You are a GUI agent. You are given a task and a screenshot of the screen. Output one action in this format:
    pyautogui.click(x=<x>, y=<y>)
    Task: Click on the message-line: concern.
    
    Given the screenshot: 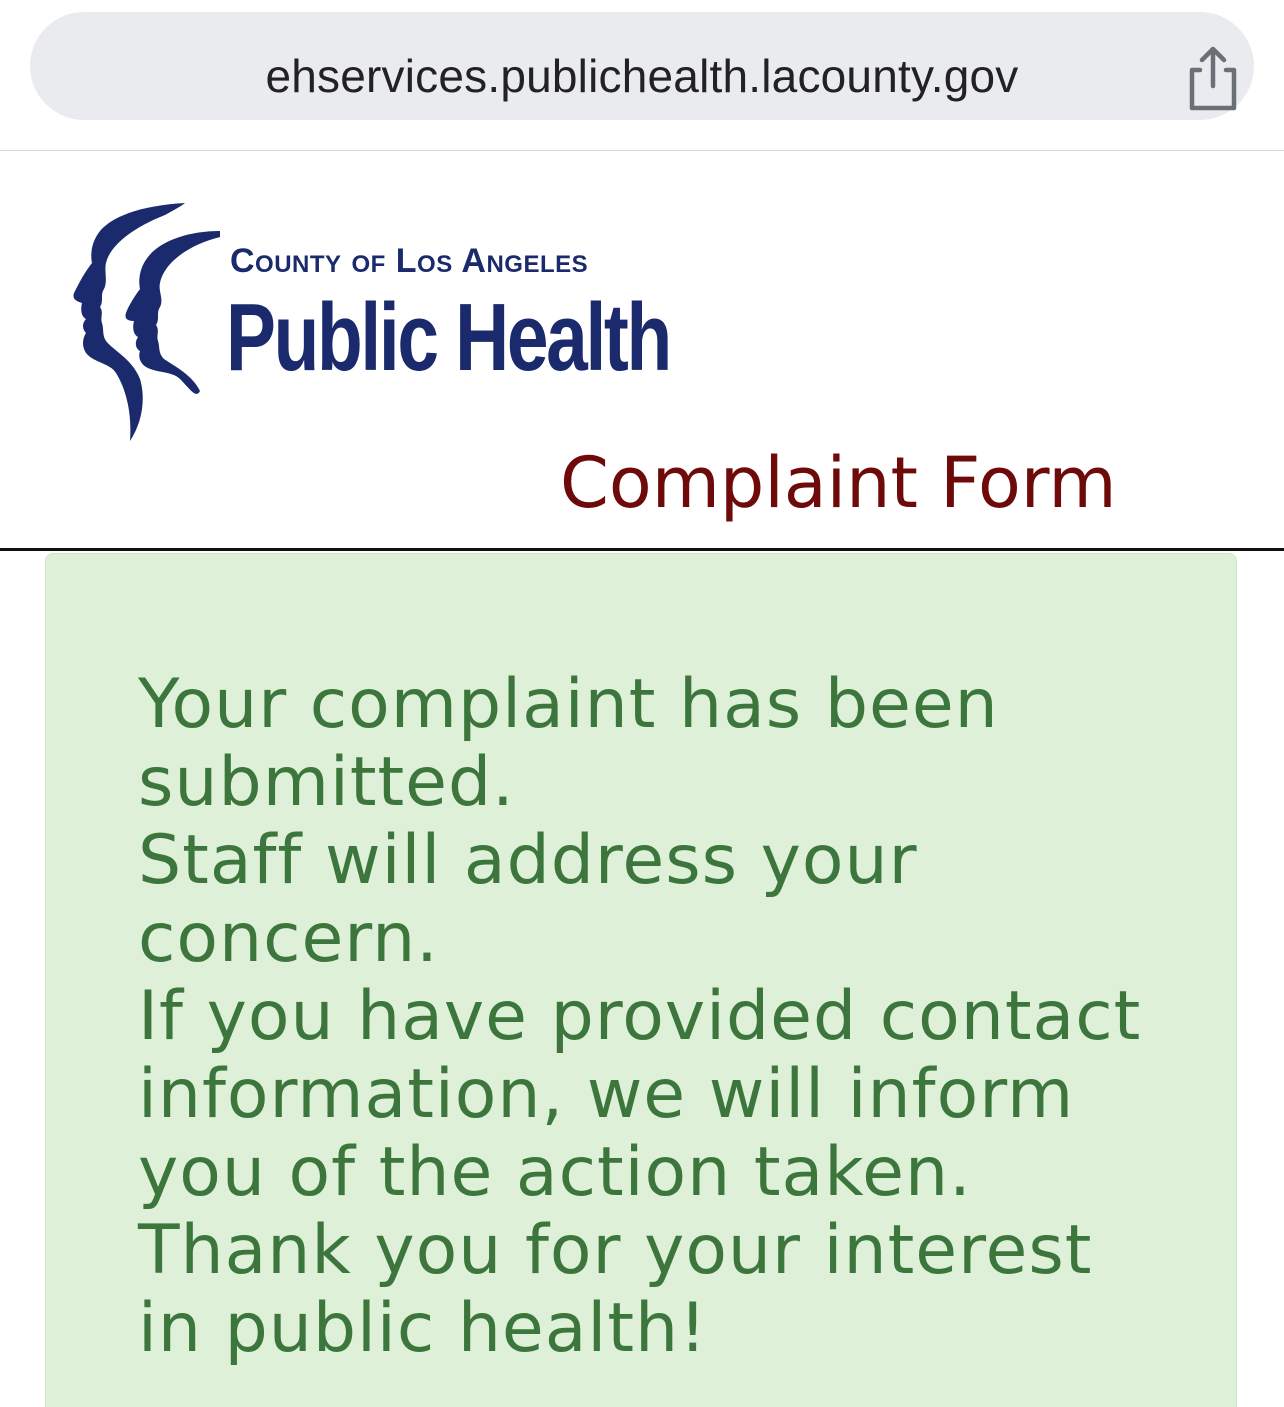 What is the action you would take?
    pyautogui.click(x=288, y=938)
    